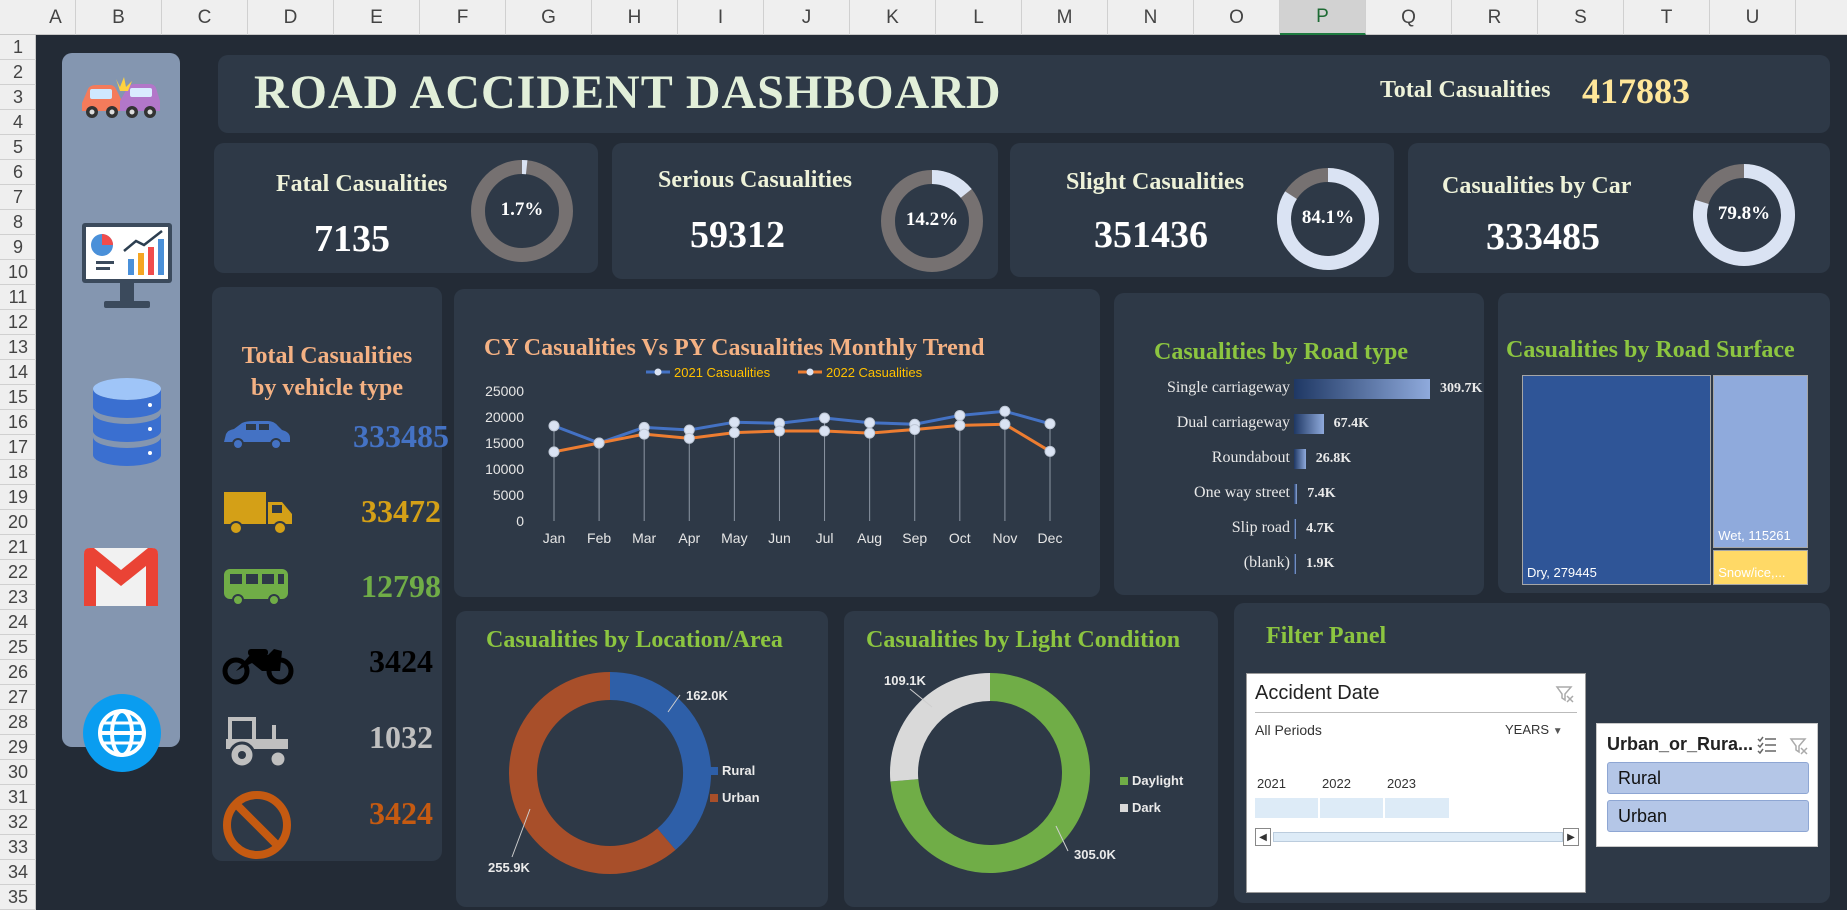 The image size is (1847, 910). I want to click on slicer-option-urban: Urban, so click(1708, 816).